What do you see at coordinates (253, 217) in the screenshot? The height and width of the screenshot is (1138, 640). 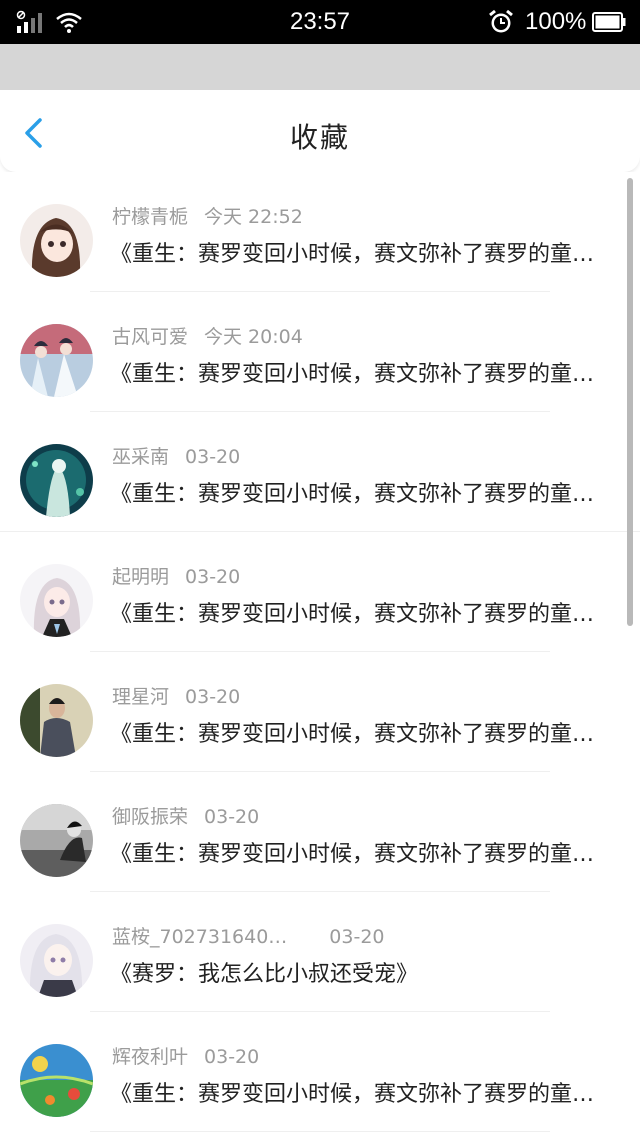 I see `timestamp: 今天 22:52` at bounding box center [253, 217].